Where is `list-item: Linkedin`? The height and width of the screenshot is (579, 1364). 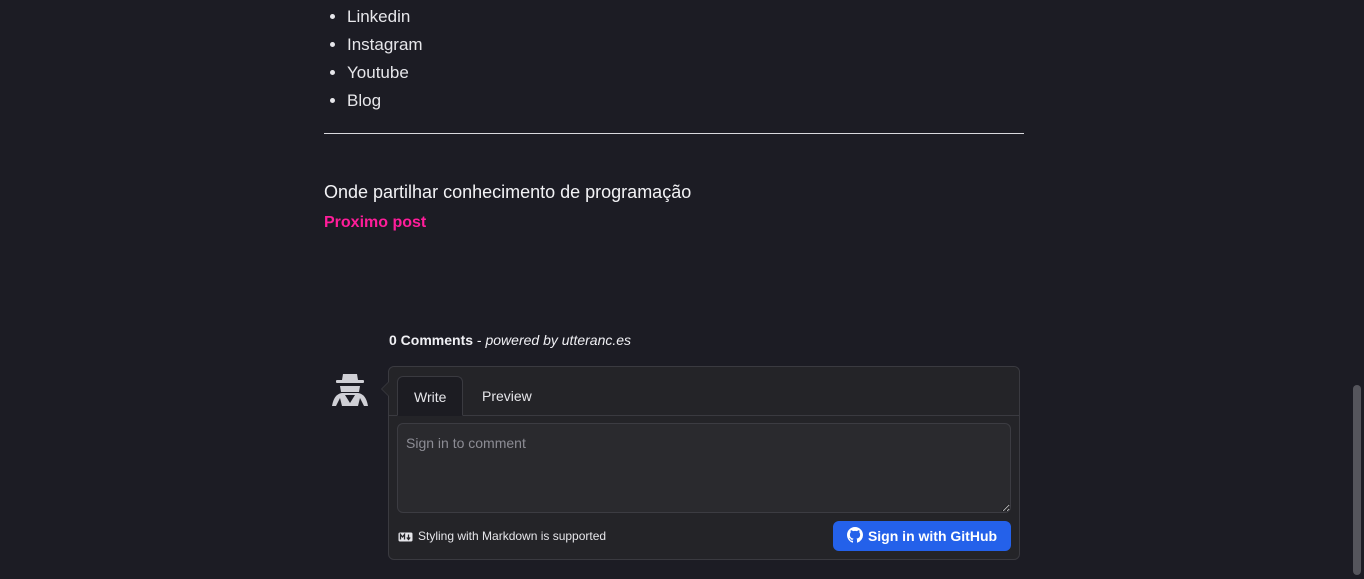 list-item: Linkedin is located at coordinates (385, 17).